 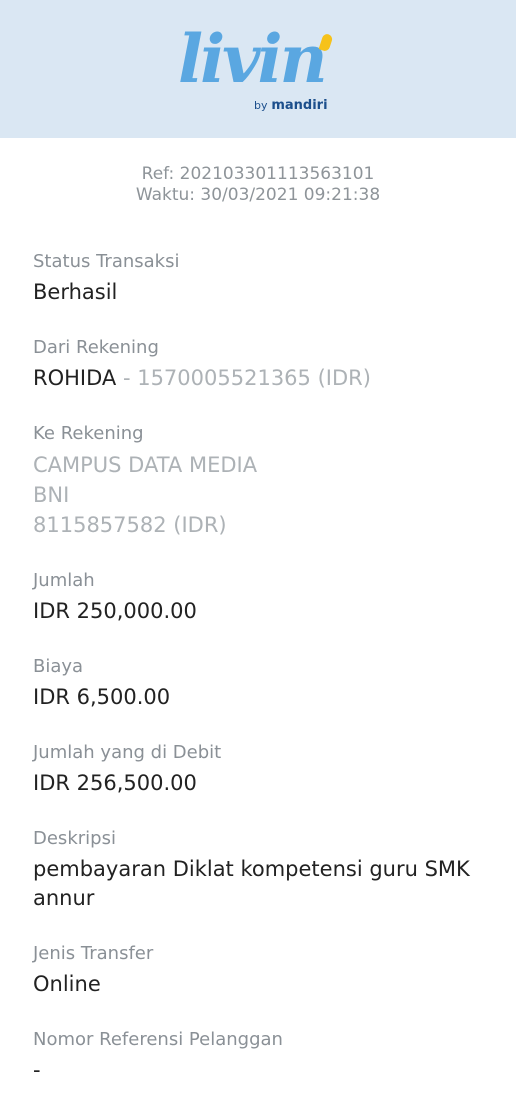 I want to click on field-transfer-type: Jenis Transfer Online, so click(x=258, y=970).